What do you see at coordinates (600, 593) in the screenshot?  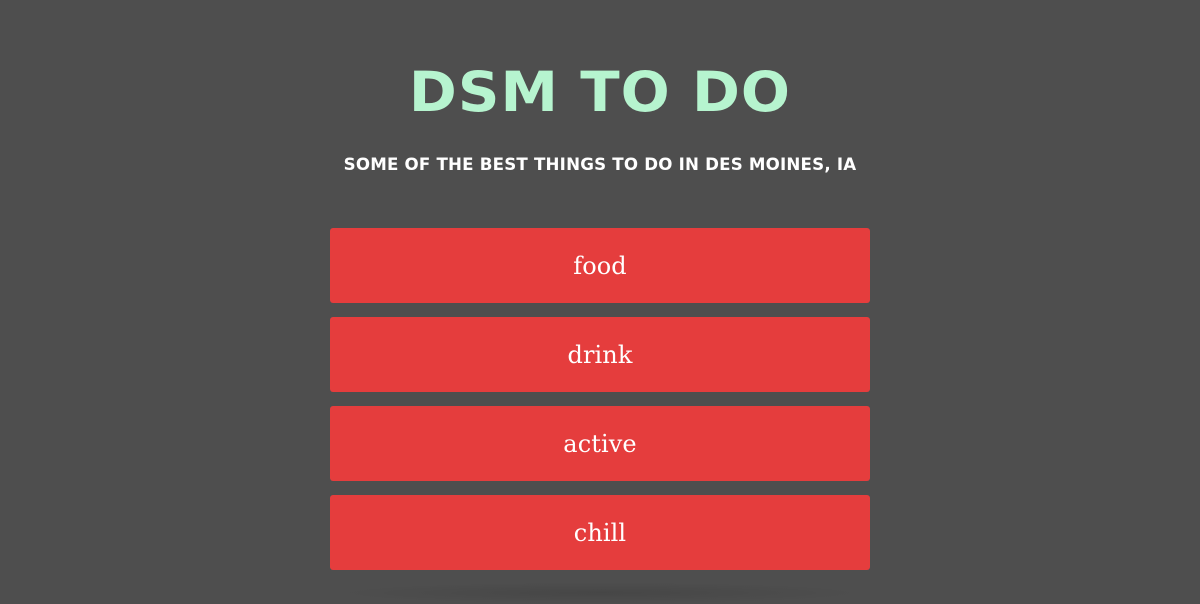 I see `bottom-shadow` at bounding box center [600, 593].